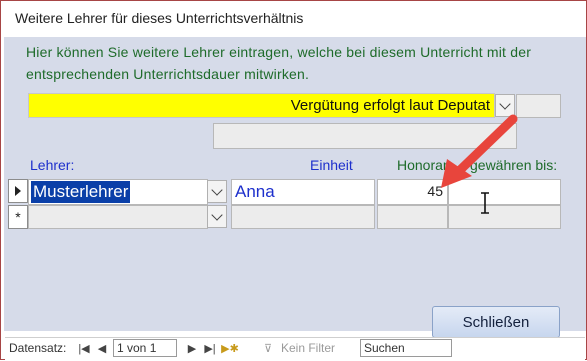  I want to click on text-cursor-icon, so click(485, 203).